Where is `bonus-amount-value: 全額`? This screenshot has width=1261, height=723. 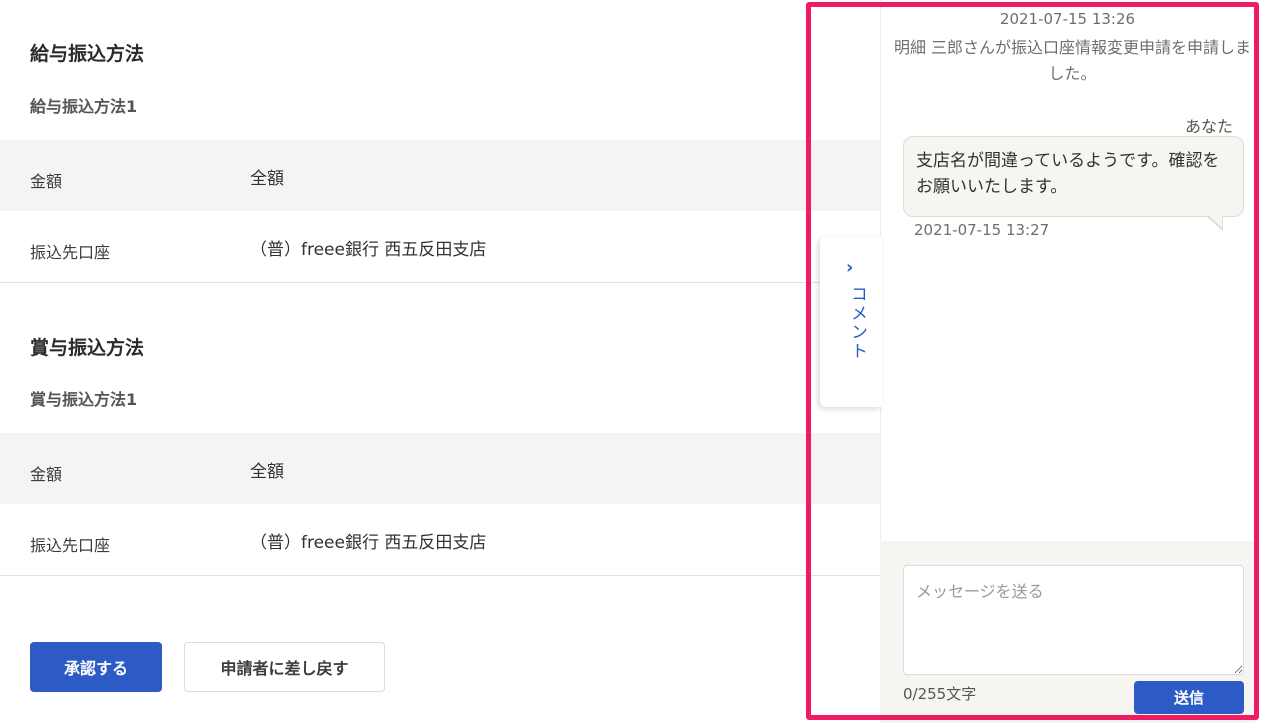 bonus-amount-value: 全額 is located at coordinates (267, 472).